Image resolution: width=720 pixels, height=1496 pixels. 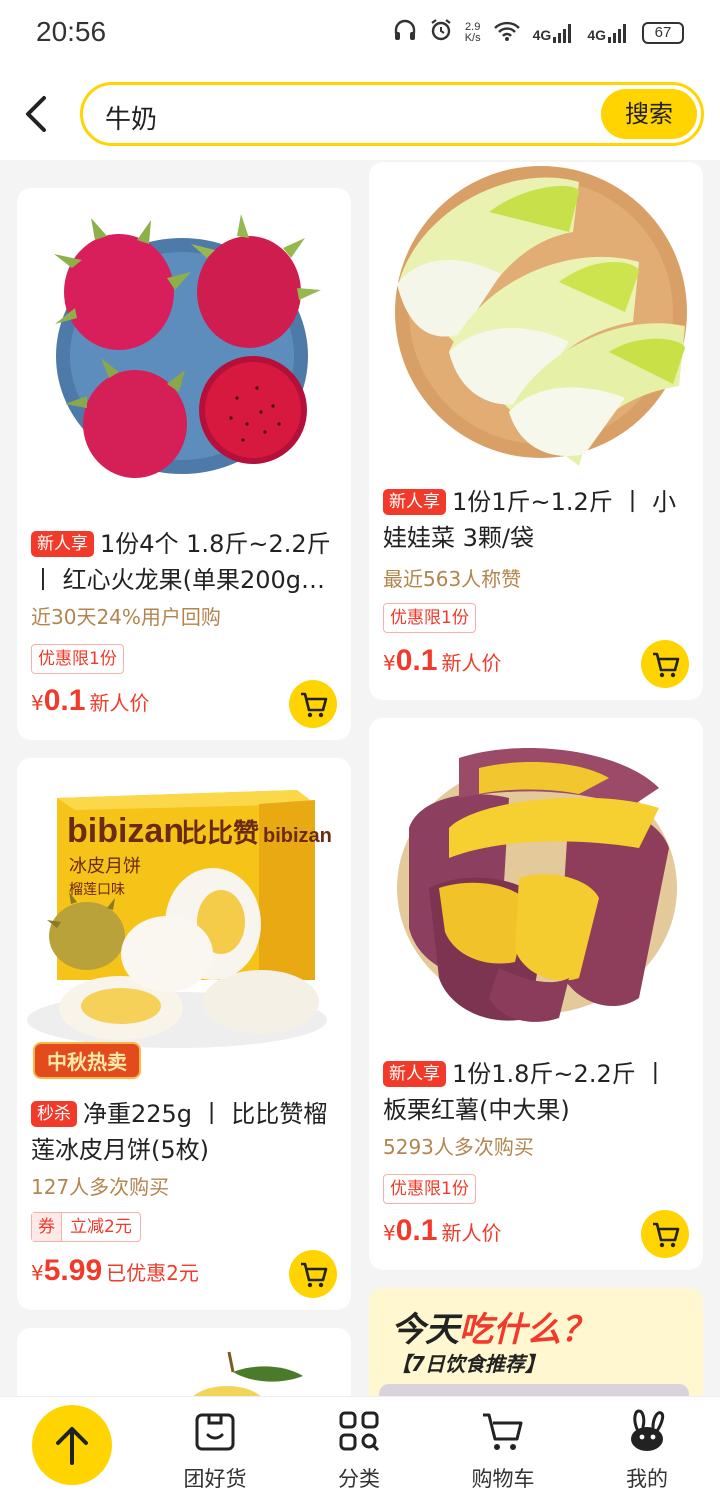 What do you see at coordinates (452, 579) in the screenshot?
I see `product-subtitle: 最近563人称赞` at bounding box center [452, 579].